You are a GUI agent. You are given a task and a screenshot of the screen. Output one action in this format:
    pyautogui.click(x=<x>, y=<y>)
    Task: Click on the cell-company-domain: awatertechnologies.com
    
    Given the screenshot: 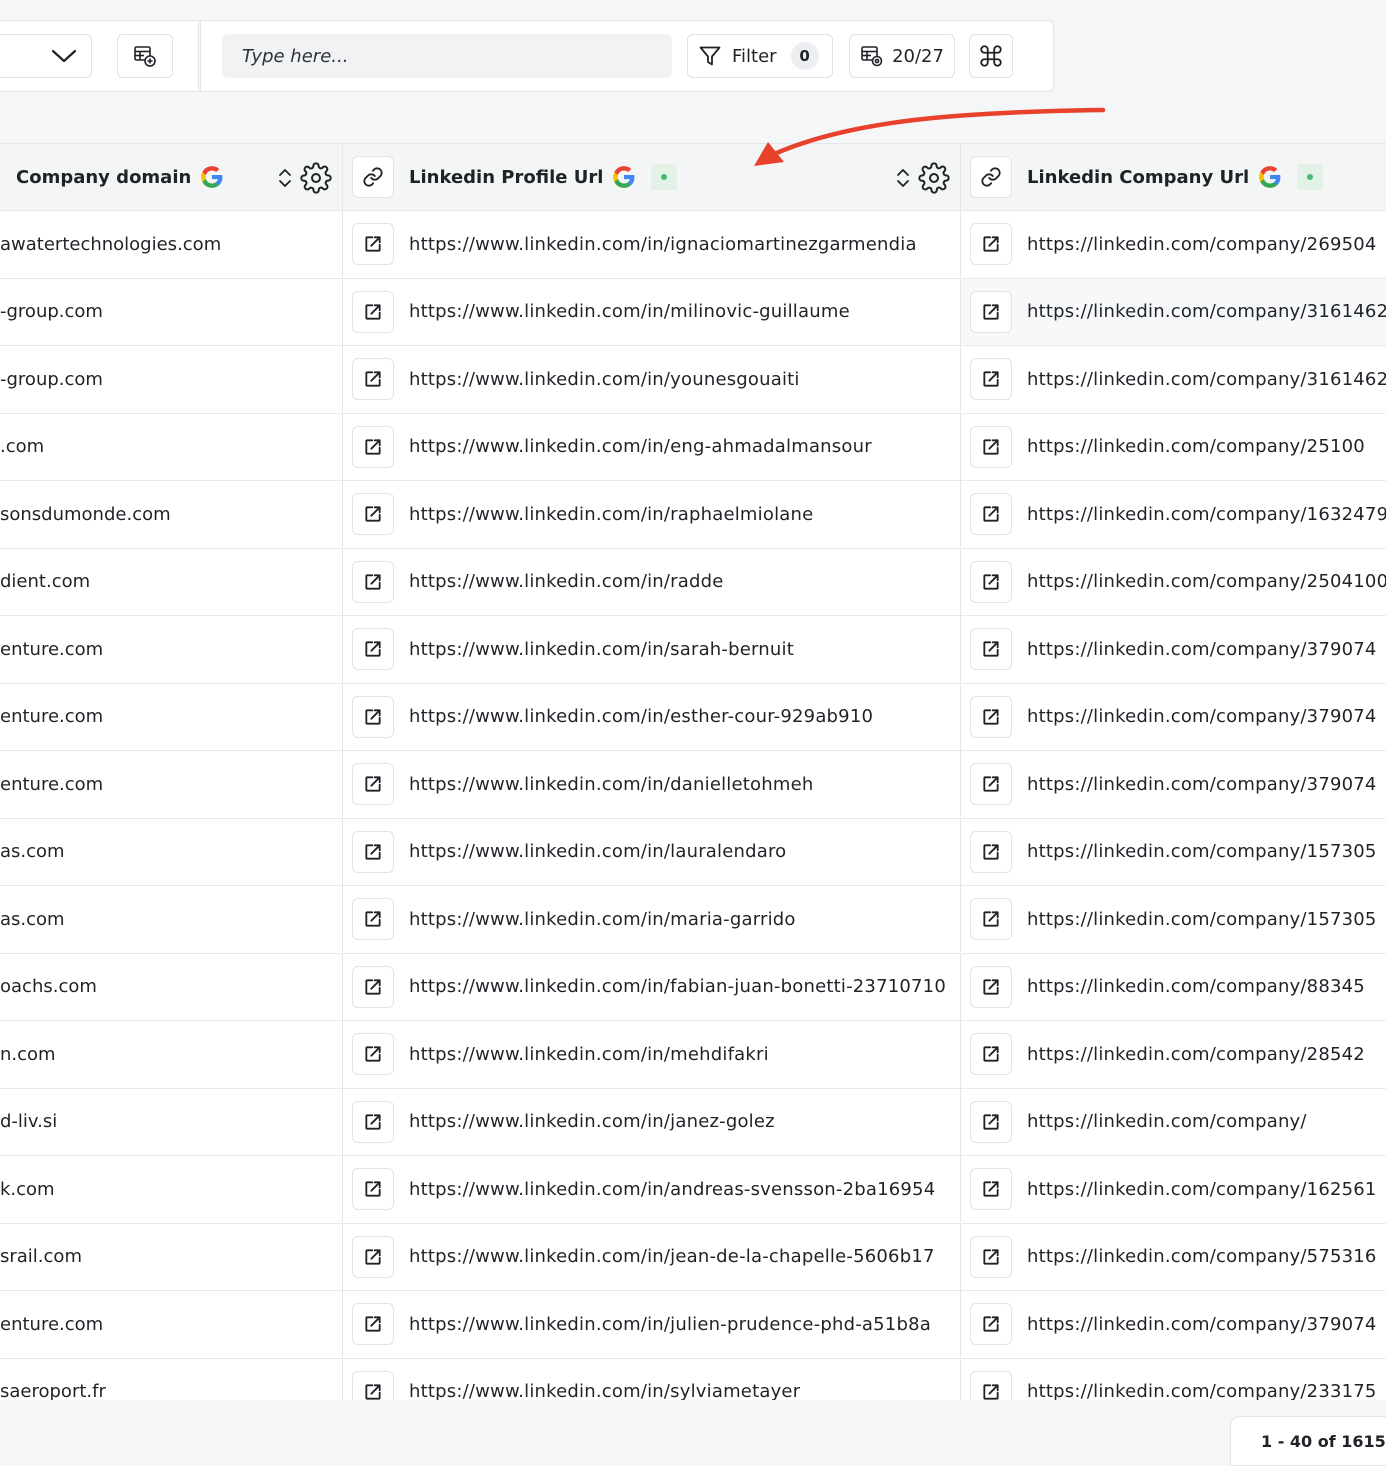 What is the action you would take?
    pyautogui.click(x=171, y=244)
    